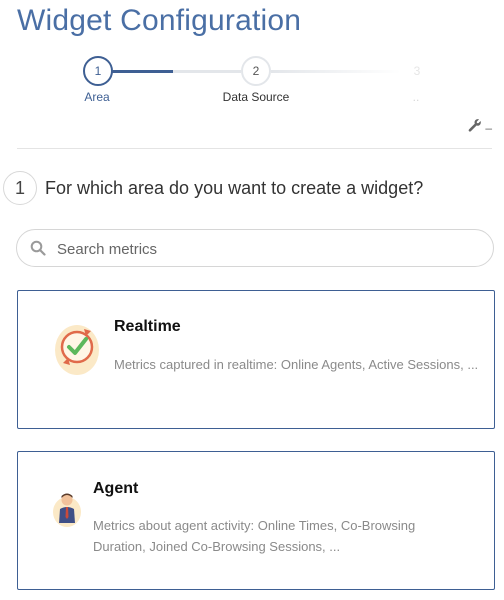 This screenshot has width=504, height=600. What do you see at coordinates (20, 188) in the screenshot?
I see `question-number: 1` at bounding box center [20, 188].